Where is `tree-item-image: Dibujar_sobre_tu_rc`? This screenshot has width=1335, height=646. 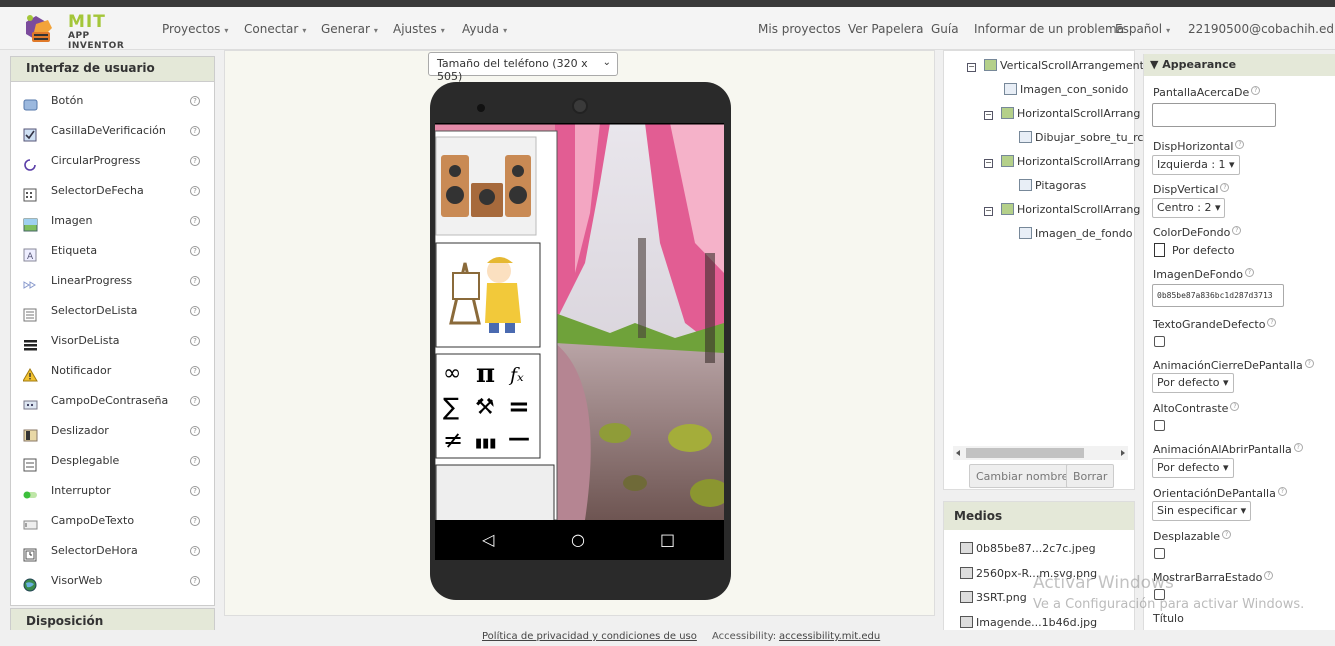
tree-item-image: Dibujar_sobre_tu_rc is located at coordinates (1081, 137).